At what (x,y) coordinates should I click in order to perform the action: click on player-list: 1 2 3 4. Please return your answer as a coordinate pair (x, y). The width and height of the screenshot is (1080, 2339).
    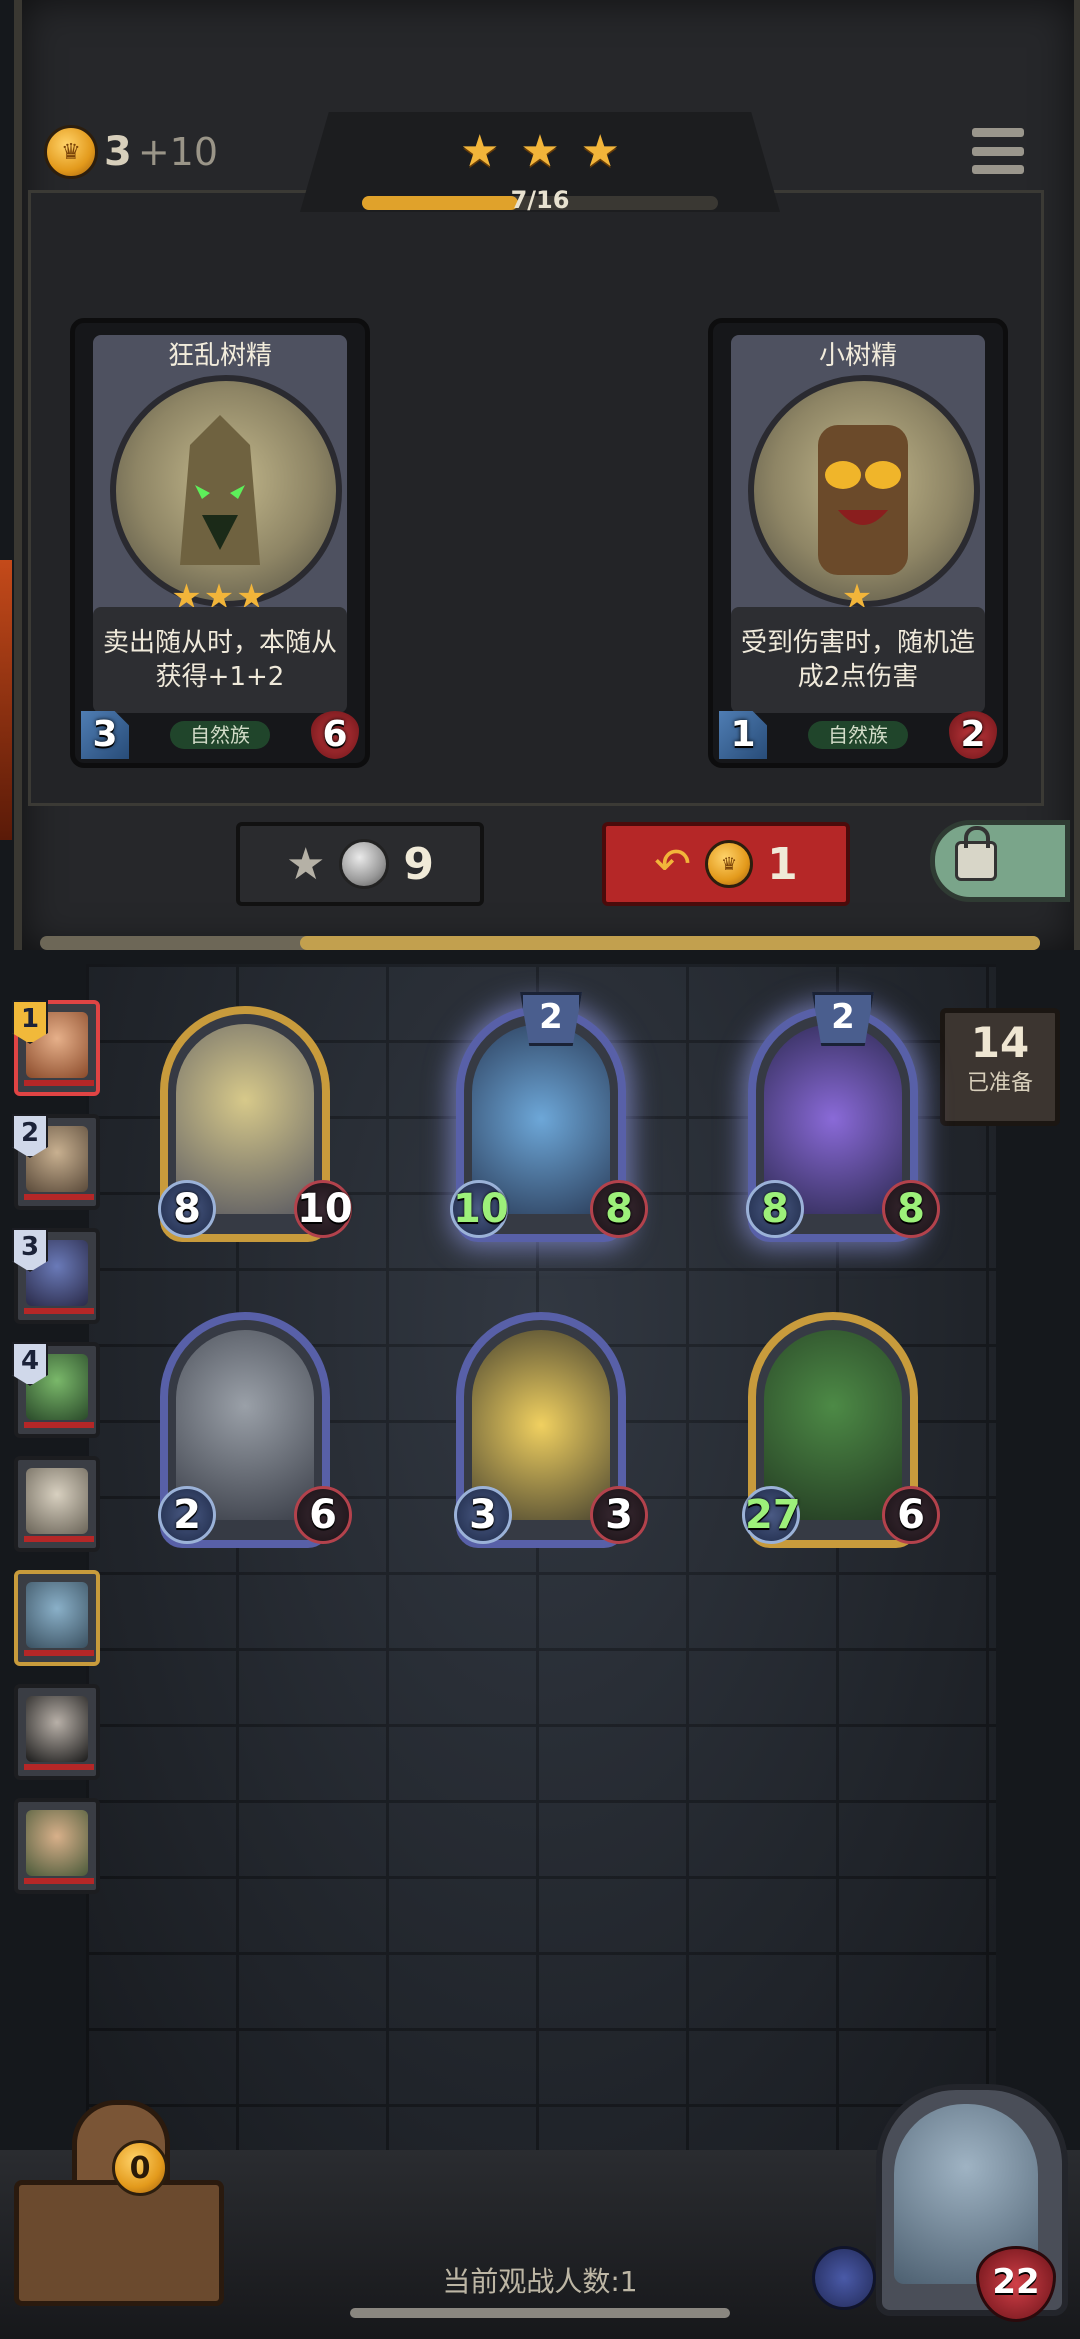
    Looking at the image, I should click on (52, 1455).